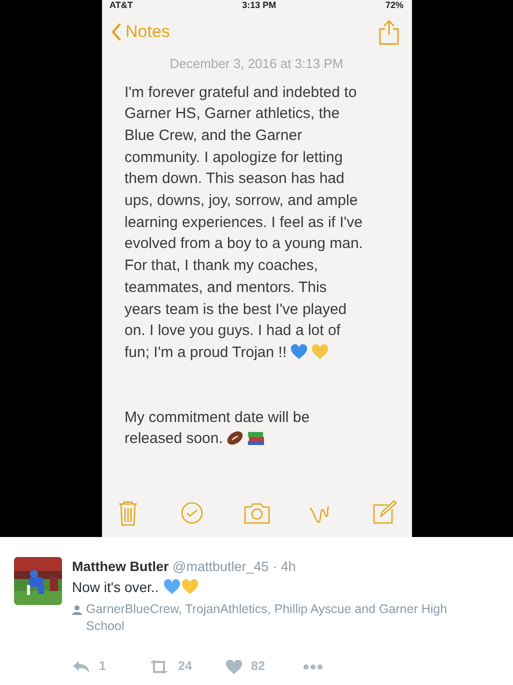 The image size is (513, 685). I want to click on note-date: December 3, 2016 at 3:13 PM, so click(256, 64).